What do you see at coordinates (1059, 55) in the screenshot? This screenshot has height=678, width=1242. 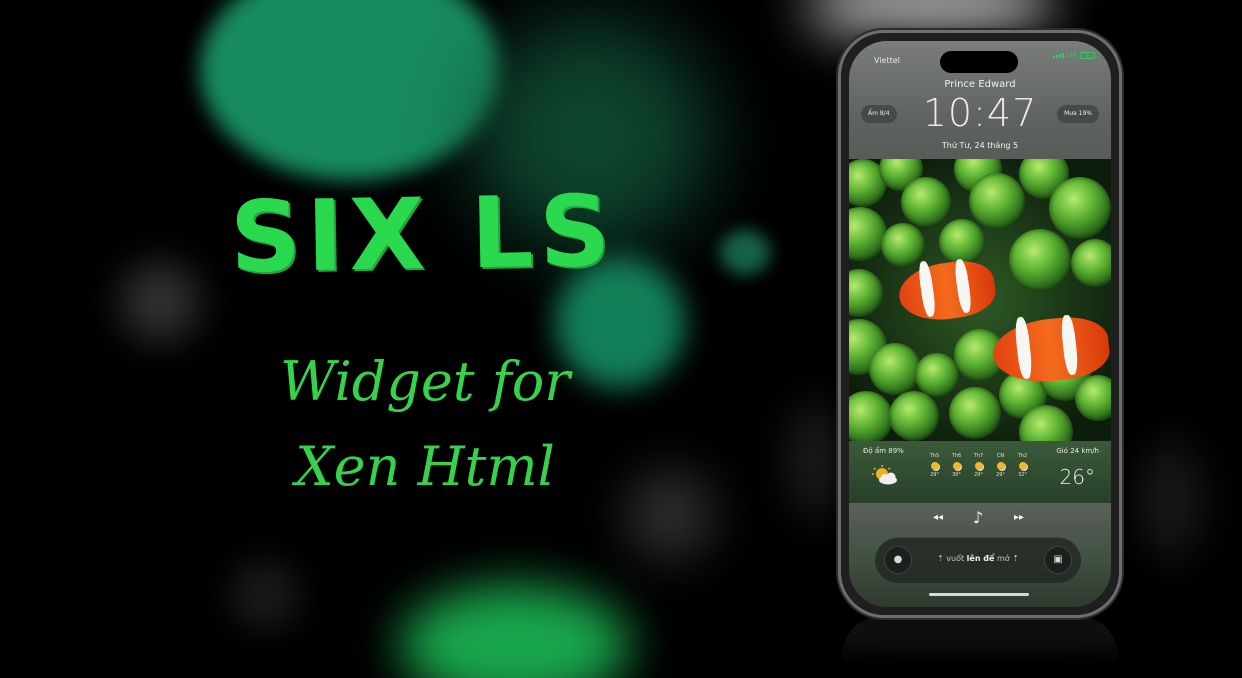 I see `signal-icon` at bounding box center [1059, 55].